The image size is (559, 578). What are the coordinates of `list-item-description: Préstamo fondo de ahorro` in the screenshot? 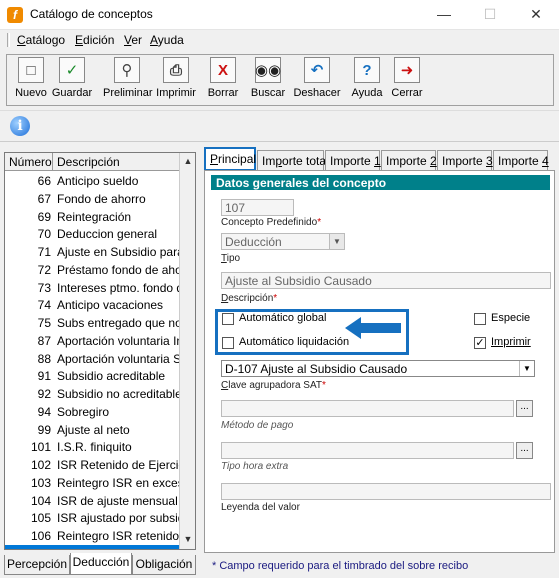 It's located at (118, 269).